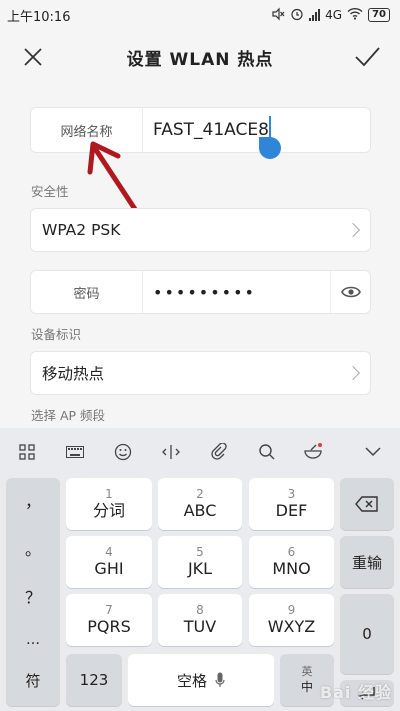  Describe the element at coordinates (355, 15) in the screenshot. I see `wifi-icon` at that location.